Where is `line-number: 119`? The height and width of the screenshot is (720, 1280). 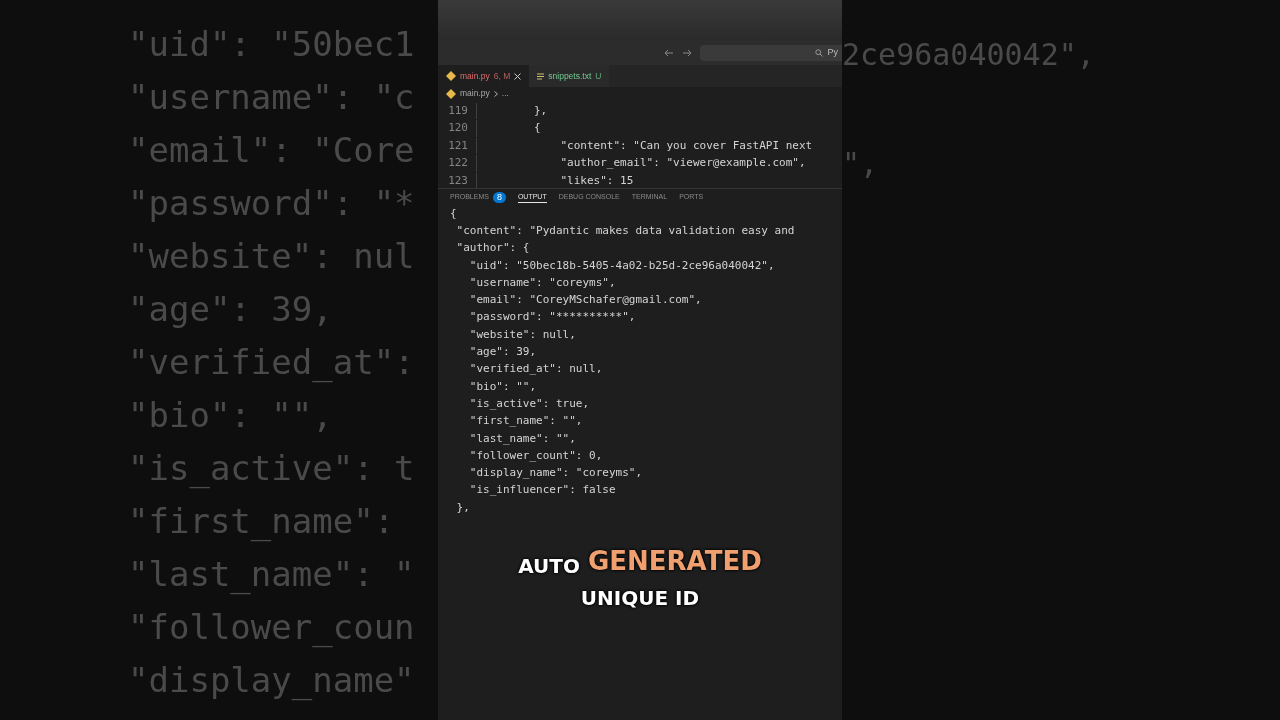 line-number: 119 is located at coordinates (458, 110).